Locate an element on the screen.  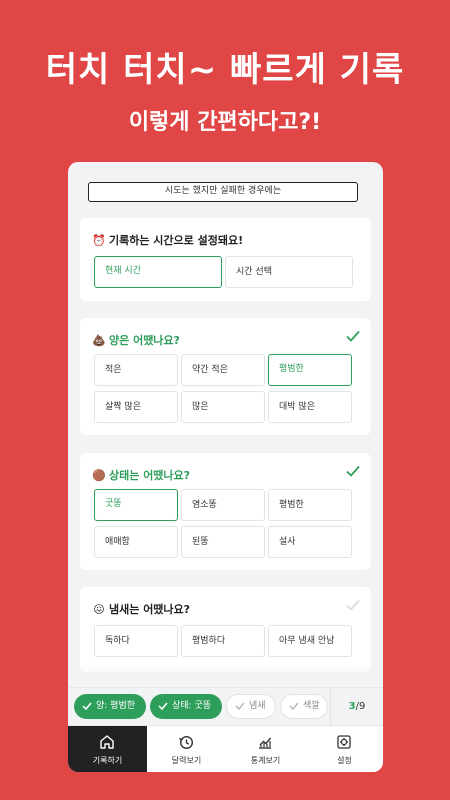
amount-card: 💩 양은 어땠나요? 적은 약간 적은 평범한 살짝 많은 많은 대박 많은 is located at coordinates (225, 376).